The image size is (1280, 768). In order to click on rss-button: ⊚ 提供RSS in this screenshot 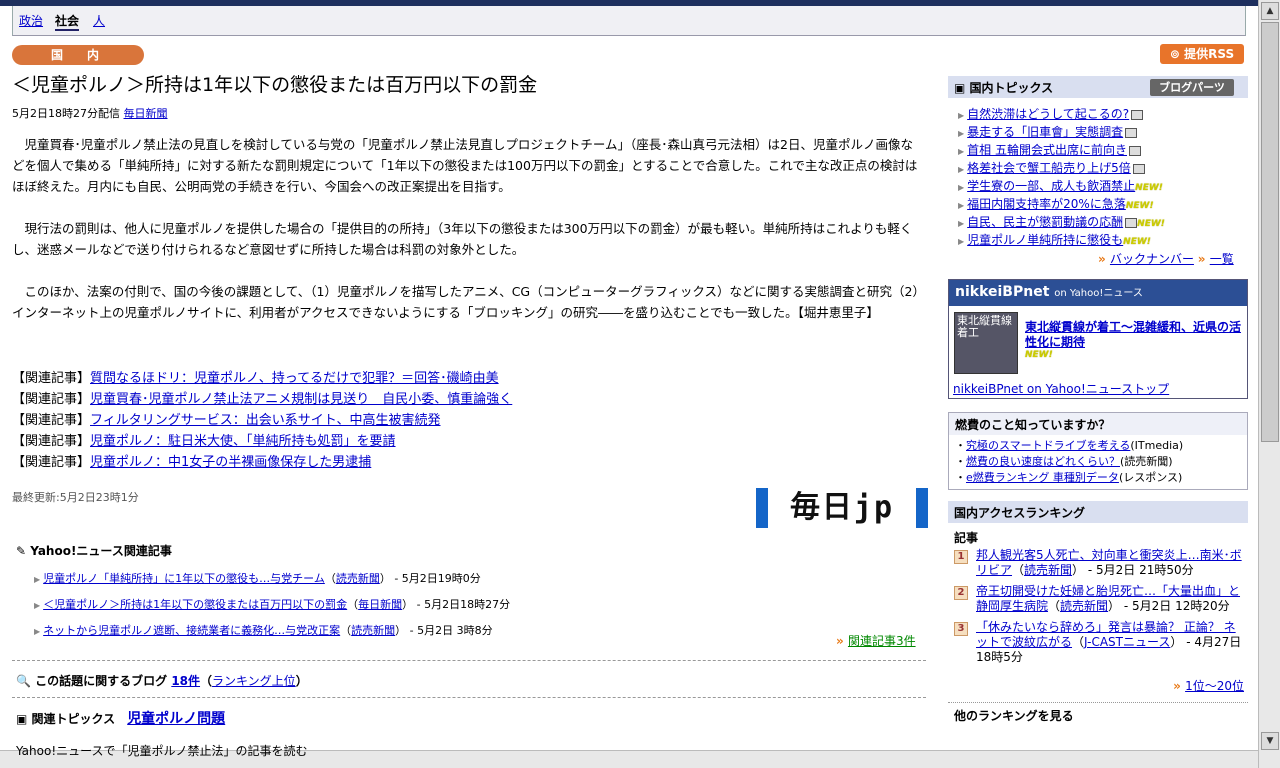, I will do `click(1202, 54)`.